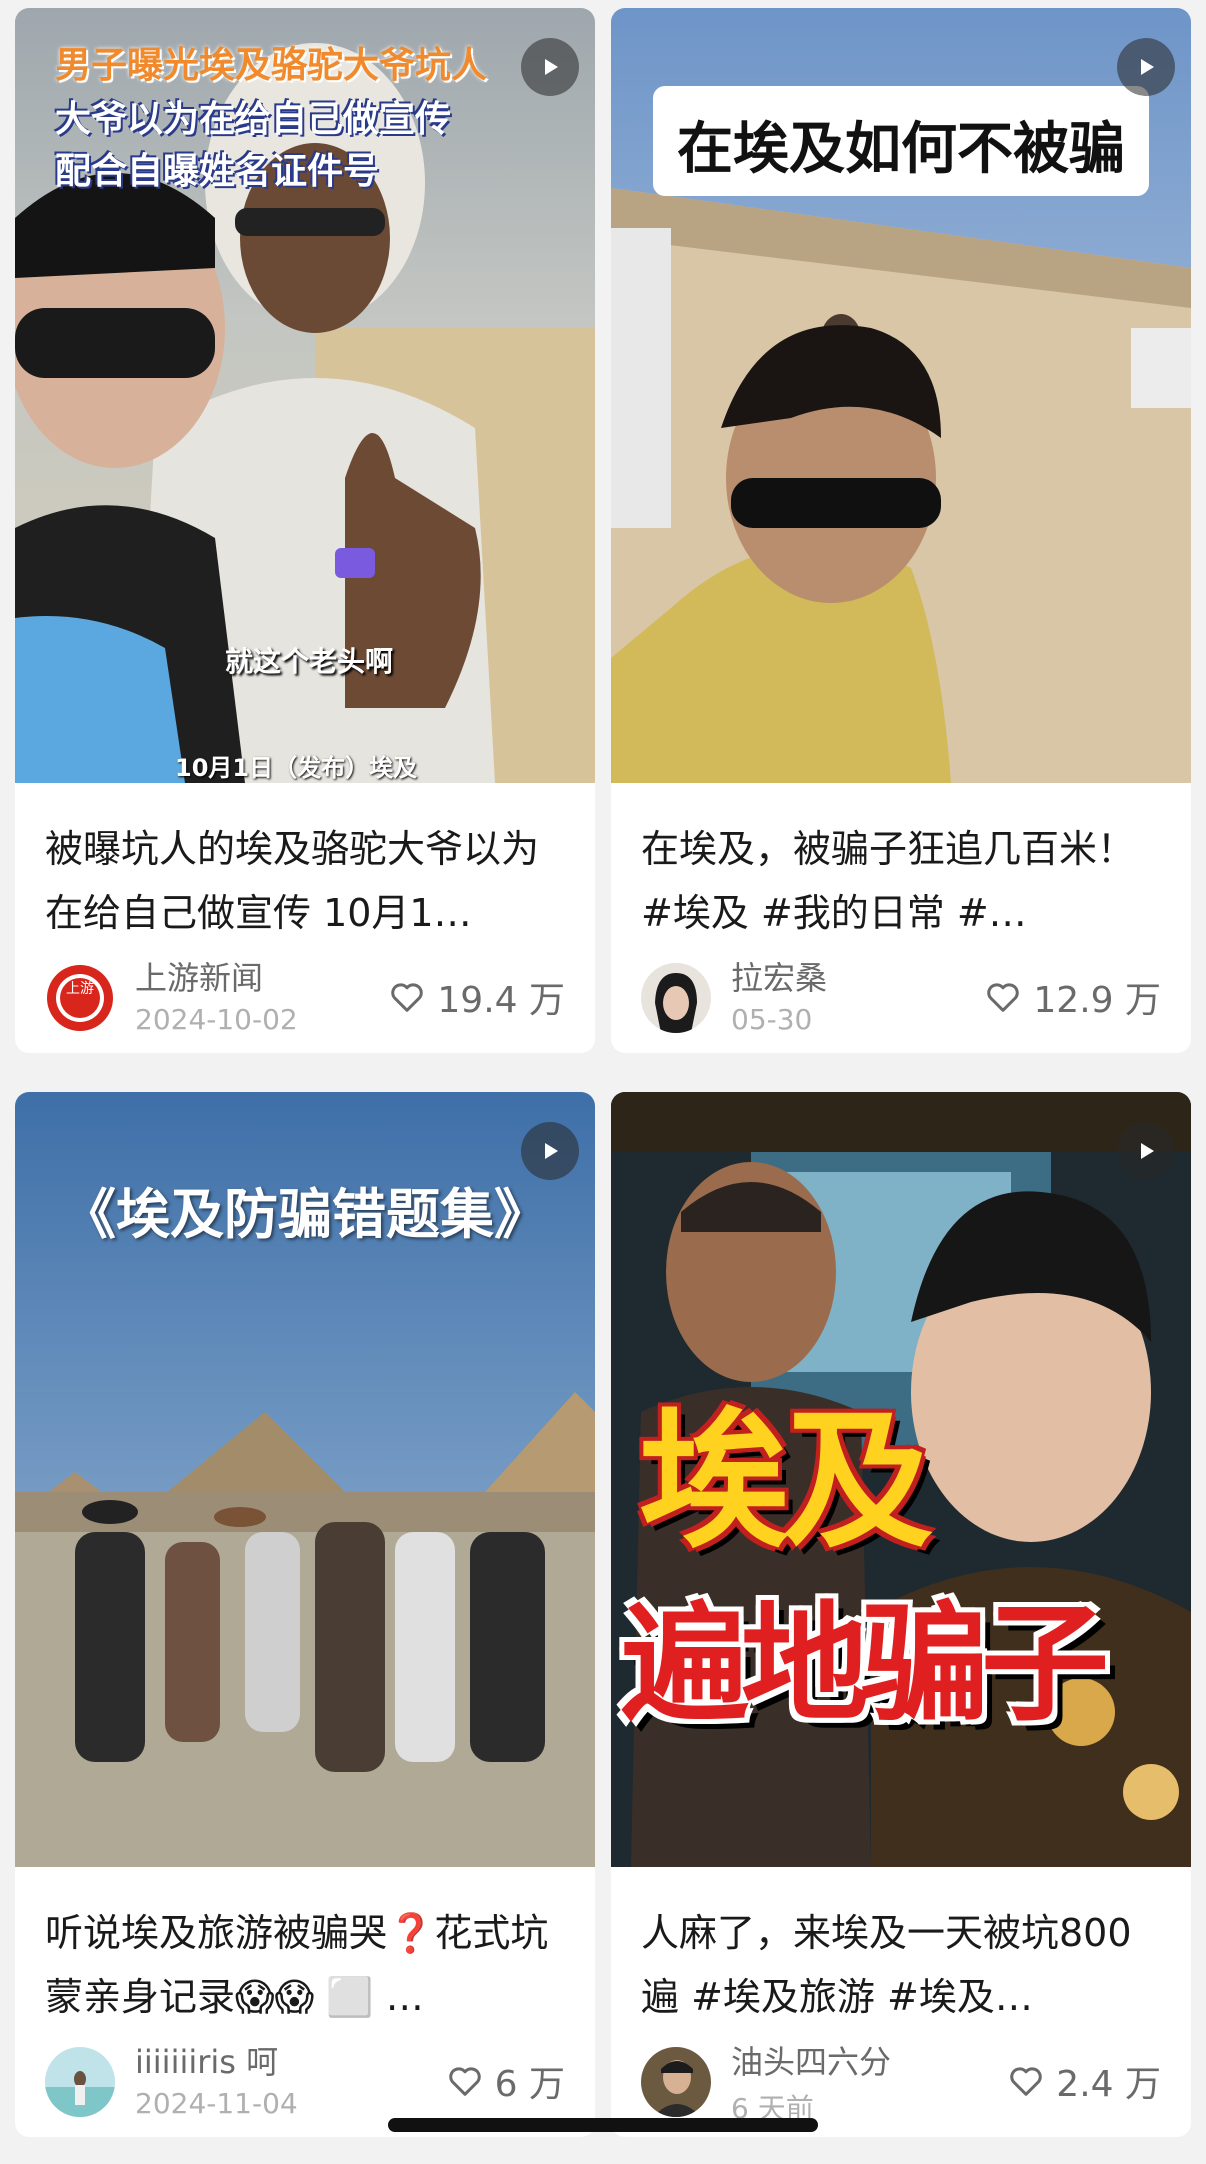 The image size is (1206, 2164). What do you see at coordinates (901, 149) in the screenshot?
I see `video-overlay-line: 在埃及如何不被骗` at bounding box center [901, 149].